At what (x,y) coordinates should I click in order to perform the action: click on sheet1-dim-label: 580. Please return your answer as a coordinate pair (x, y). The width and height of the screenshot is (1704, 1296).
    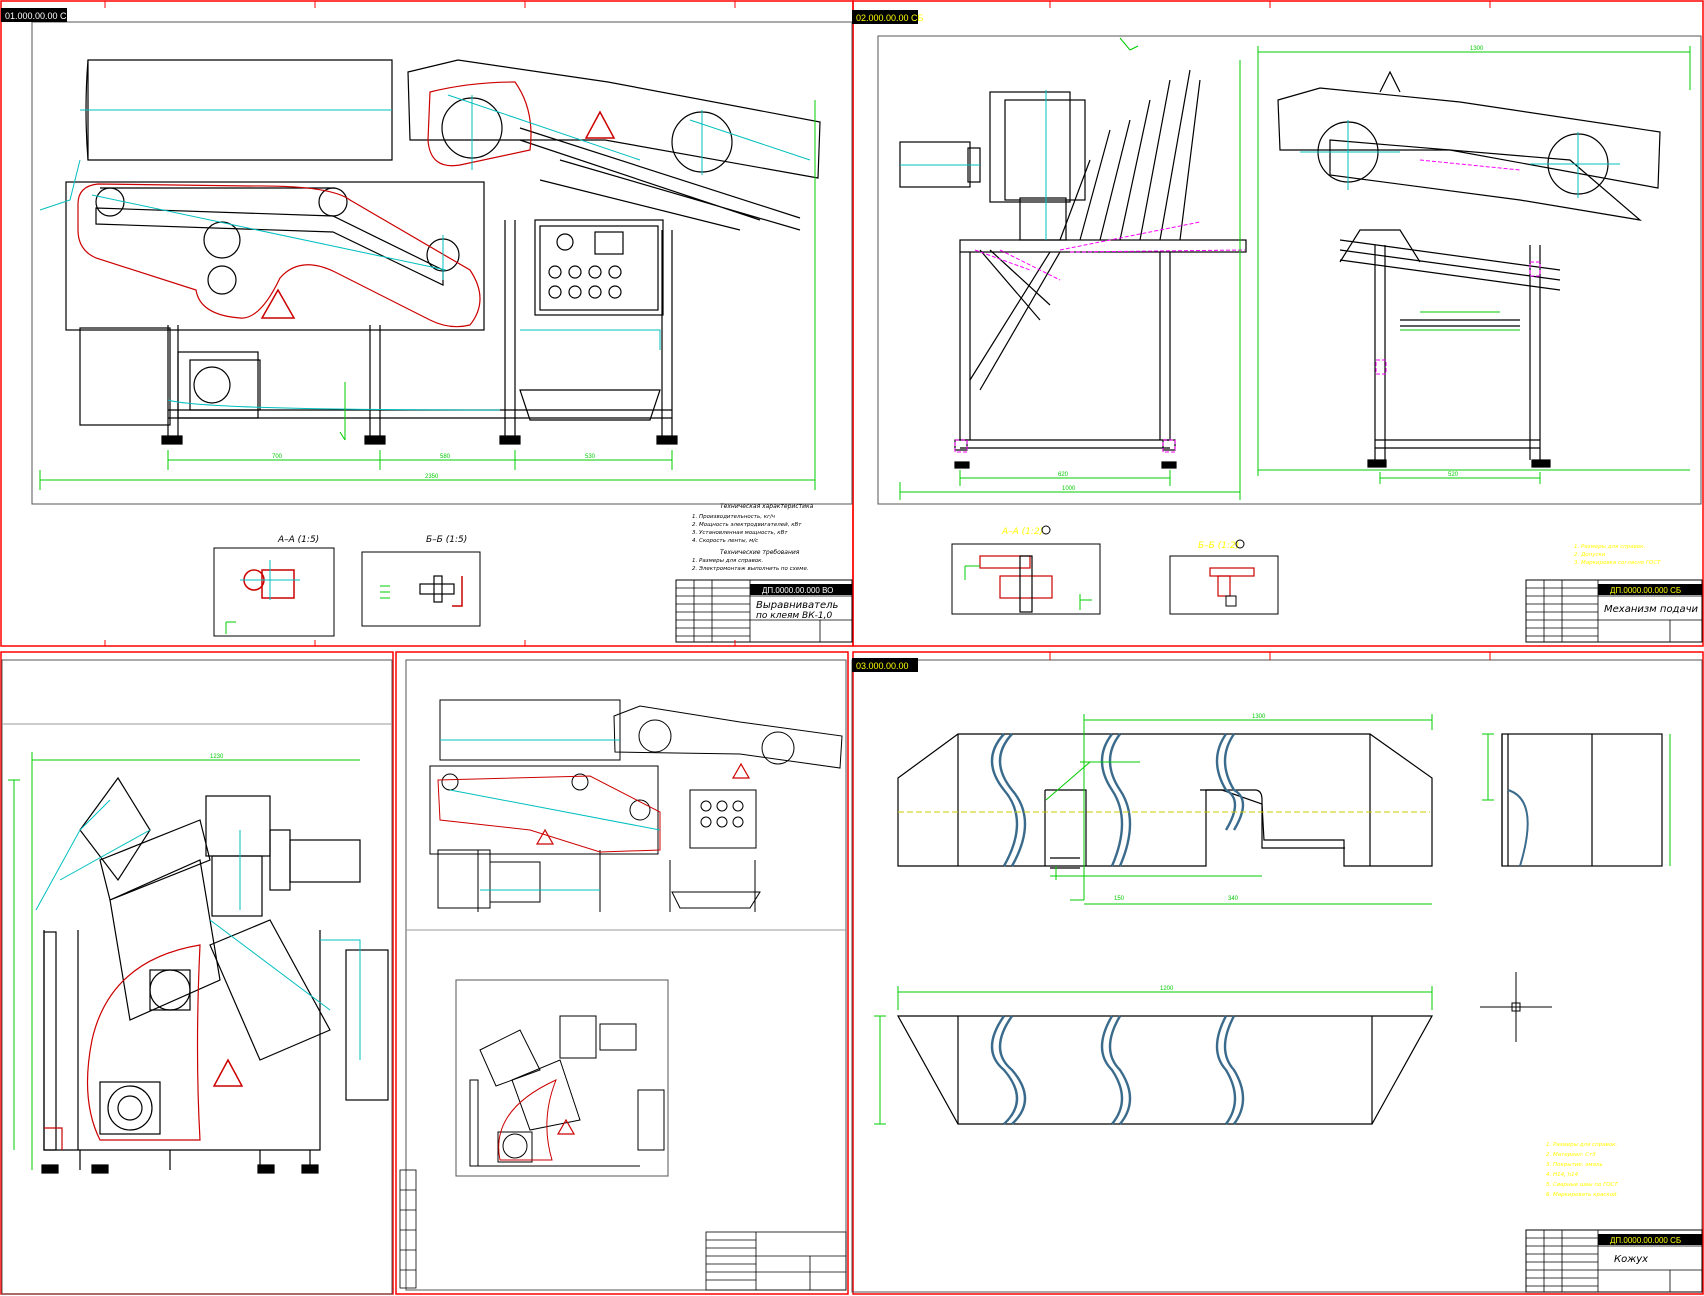
    Looking at the image, I should click on (445, 457).